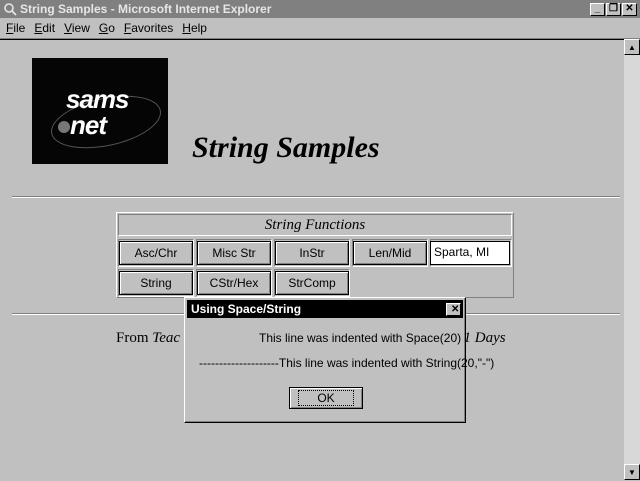  What do you see at coordinates (320, 28) in the screenshot?
I see `menu-bar: File Edit View Go Favorites Help` at bounding box center [320, 28].